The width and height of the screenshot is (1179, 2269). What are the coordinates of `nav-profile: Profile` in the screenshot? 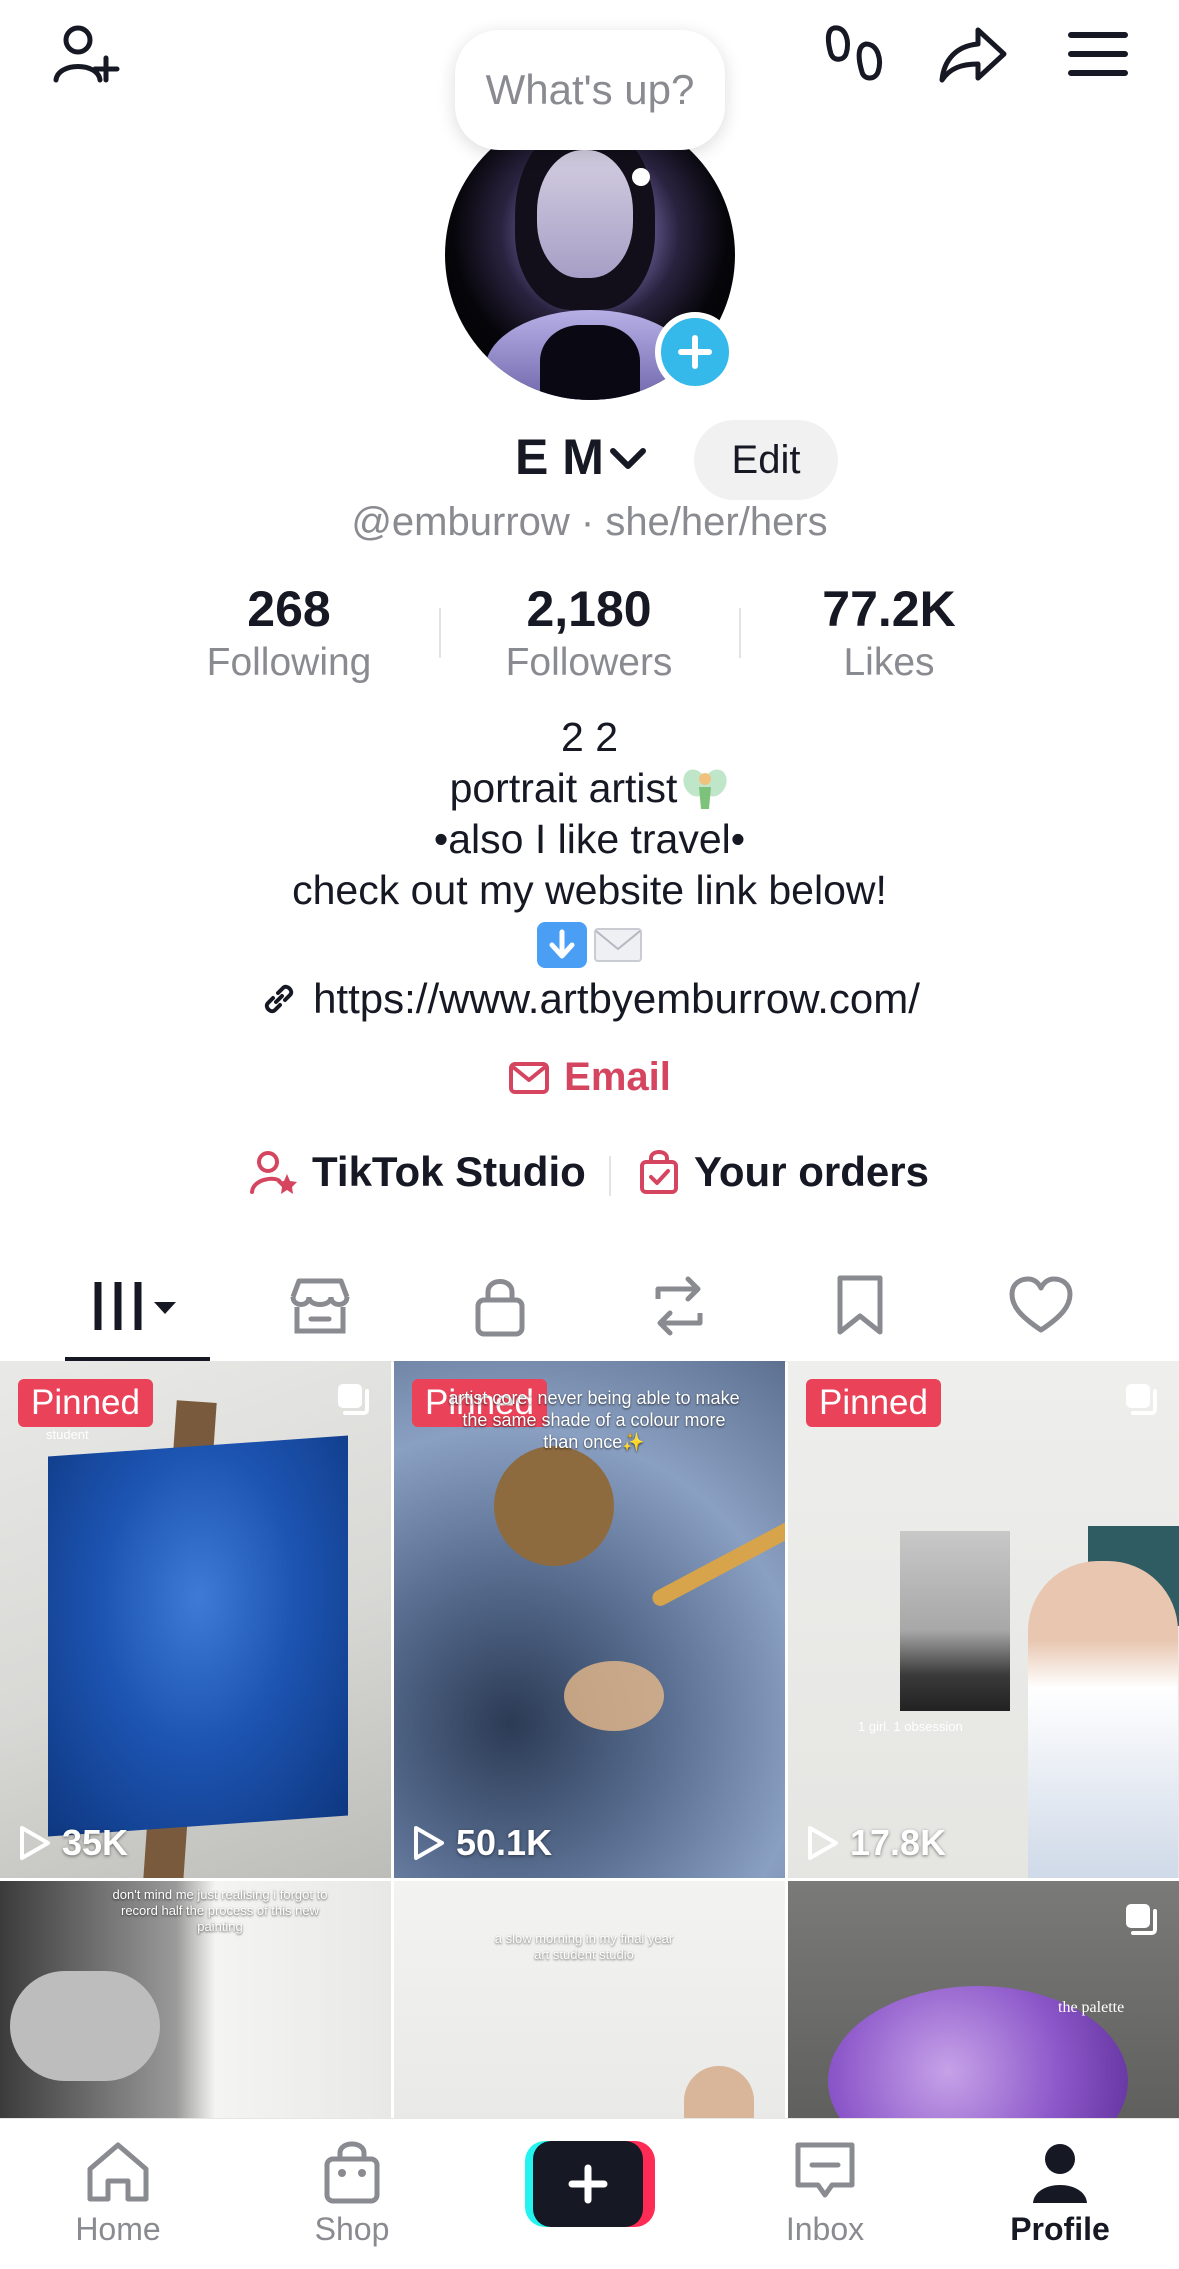 It's located at (1060, 2193).